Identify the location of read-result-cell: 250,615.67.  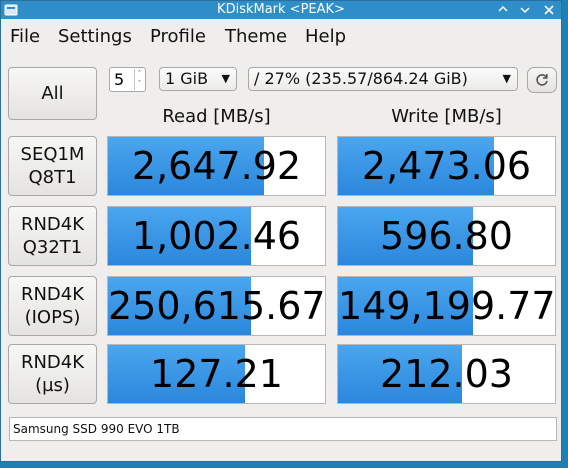
(216, 306).